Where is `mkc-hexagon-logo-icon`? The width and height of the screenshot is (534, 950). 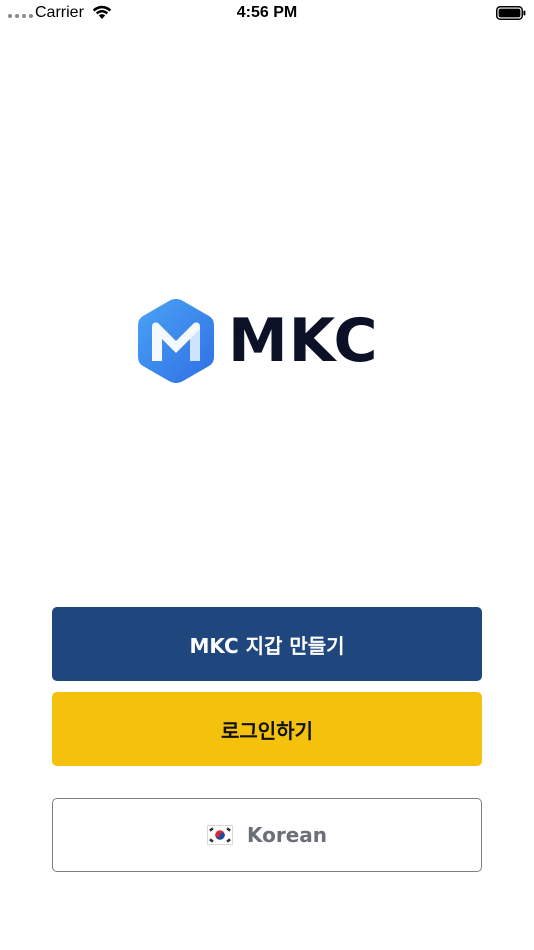 mkc-hexagon-logo-icon is located at coordinates (176, 341).